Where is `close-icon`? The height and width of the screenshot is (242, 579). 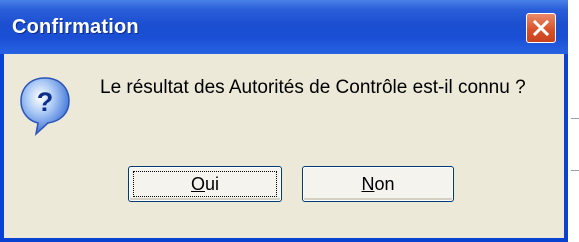 close-icon is located at coordinates (541, 28).